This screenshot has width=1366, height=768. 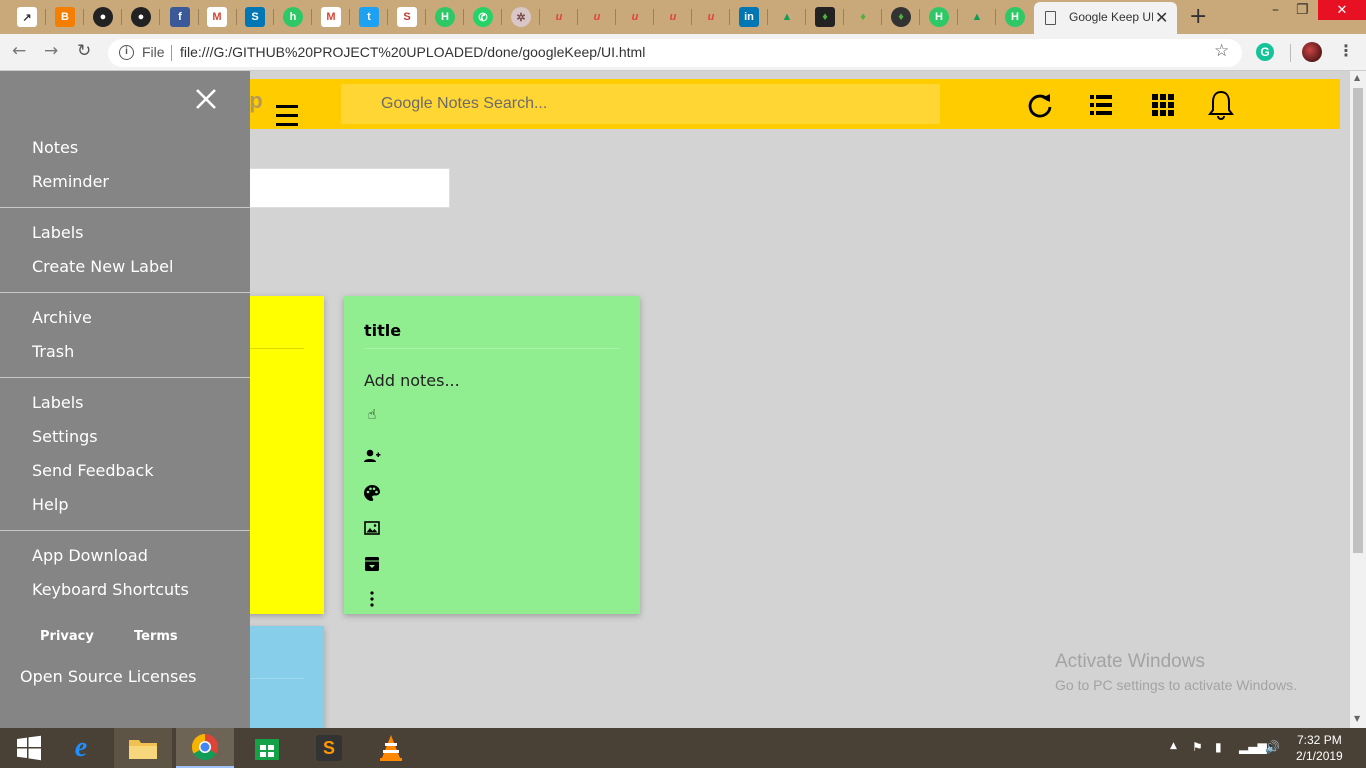 What do you see at coordinates (407, 17) in the screenshot?
I see `tab-favicon-scribd-icon: S` at bounding box center [407, 17].